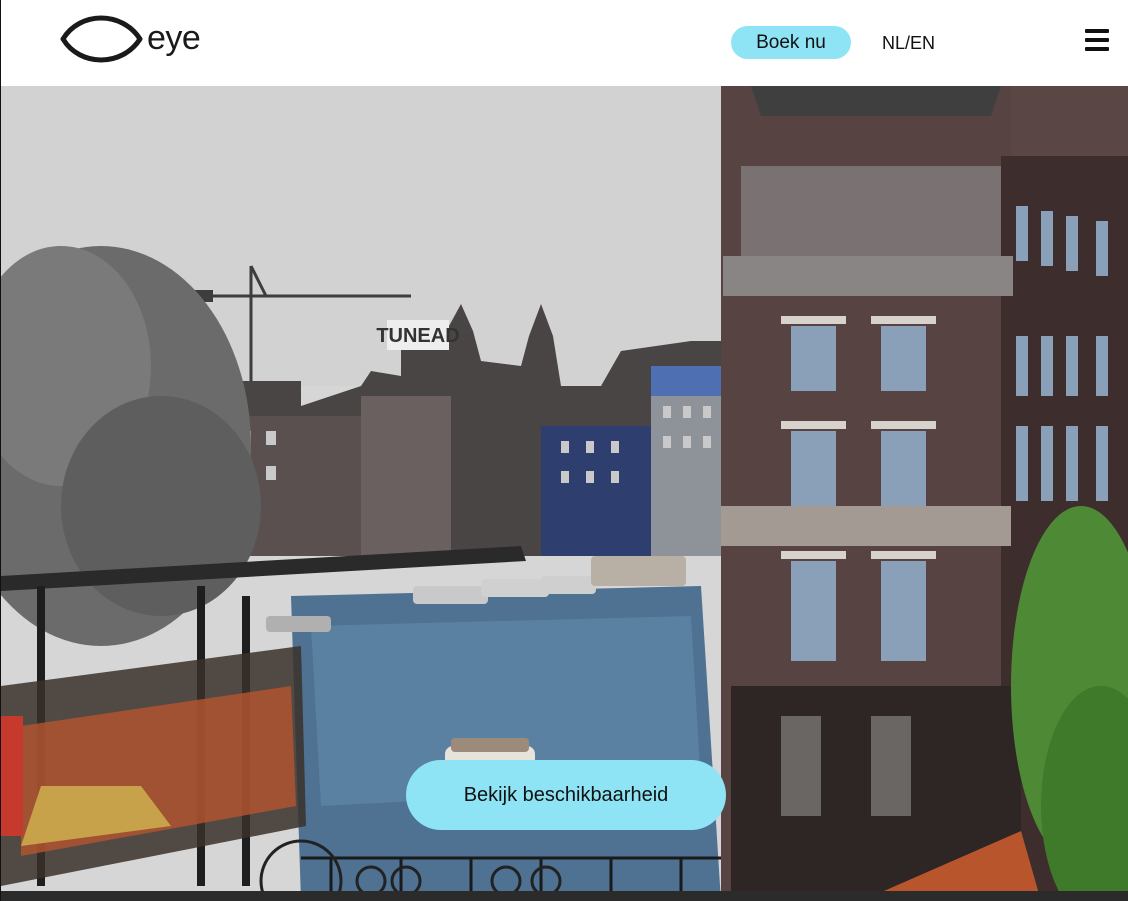 This screenshot has width=1128, height=901. What do you see at coordinates (908, 43) in the screenshot?
I see `language-switcher: NL / EN` at bounding box center [908, 43].